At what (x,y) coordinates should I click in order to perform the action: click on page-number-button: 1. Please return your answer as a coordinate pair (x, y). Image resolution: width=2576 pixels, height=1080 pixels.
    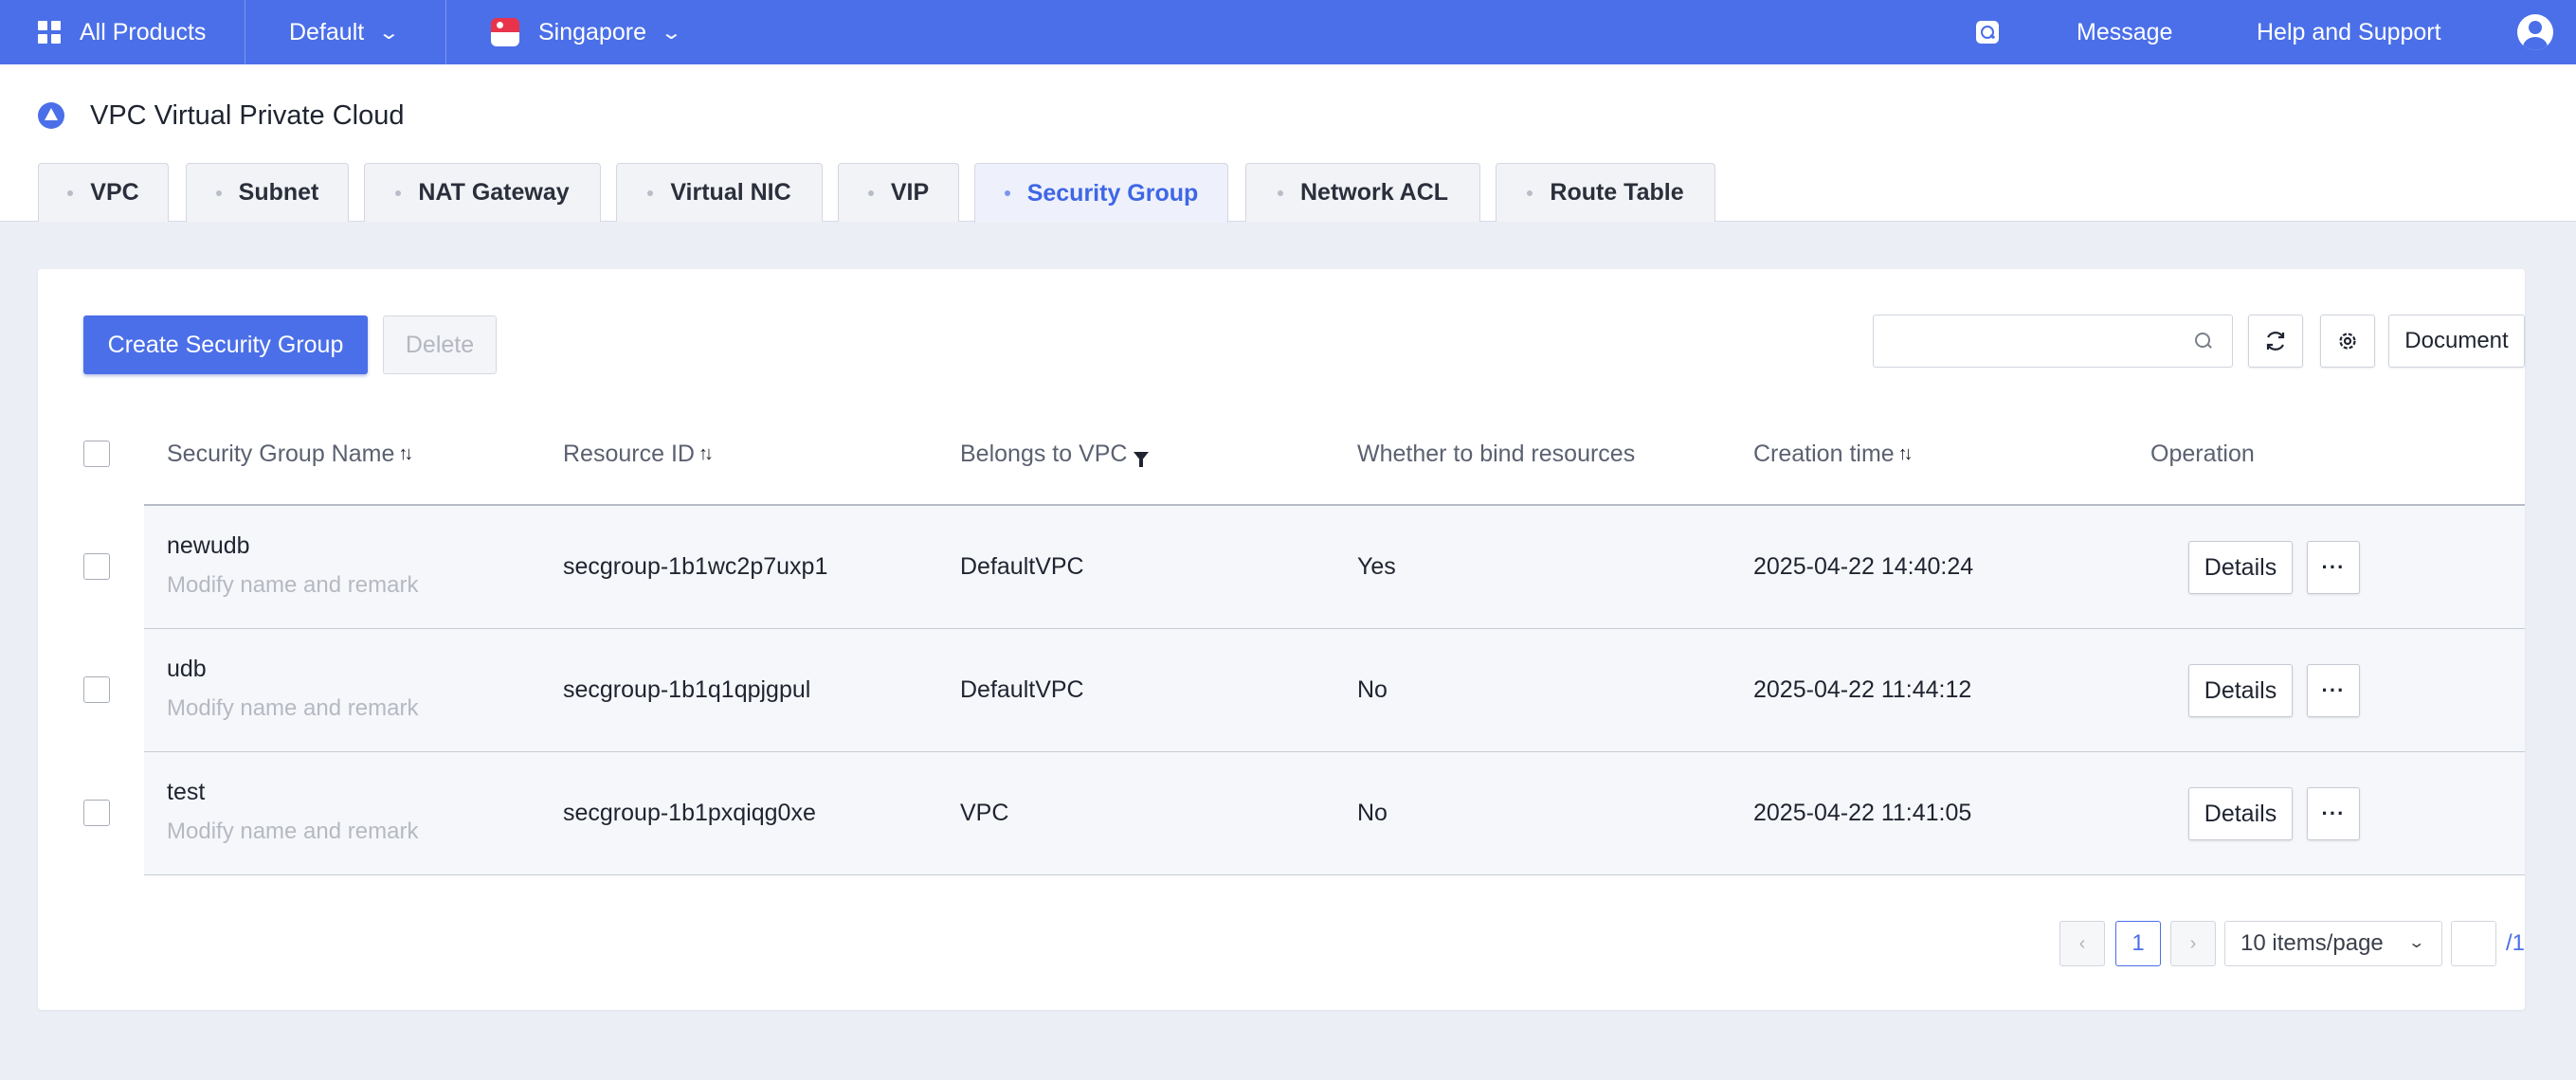
    Looking at the image, I should click on (2138, 943).